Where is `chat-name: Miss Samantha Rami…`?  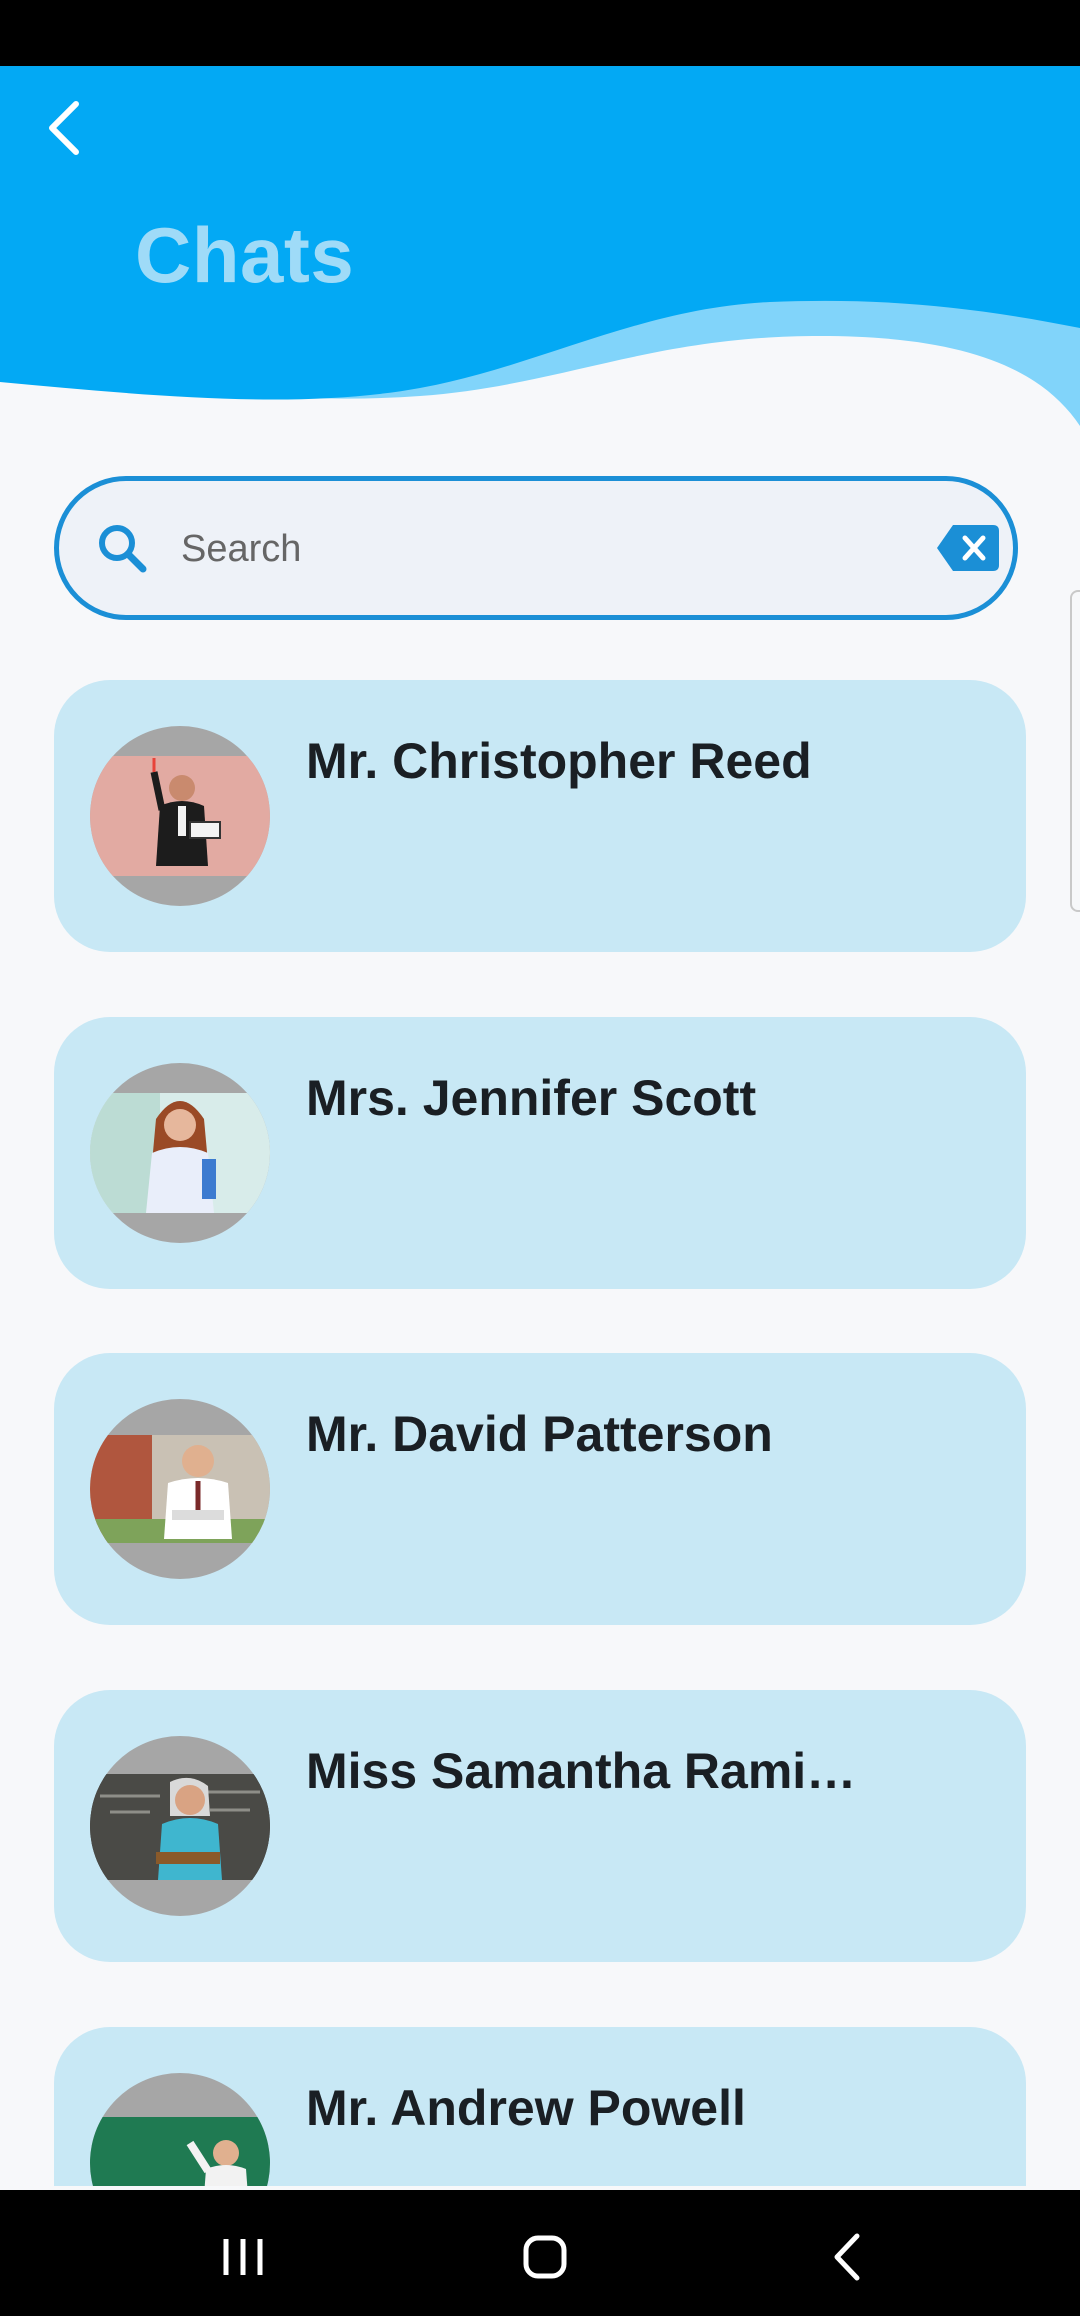
chat-name: Miss Samantha Rami… is located at coordinates (581, 1771).